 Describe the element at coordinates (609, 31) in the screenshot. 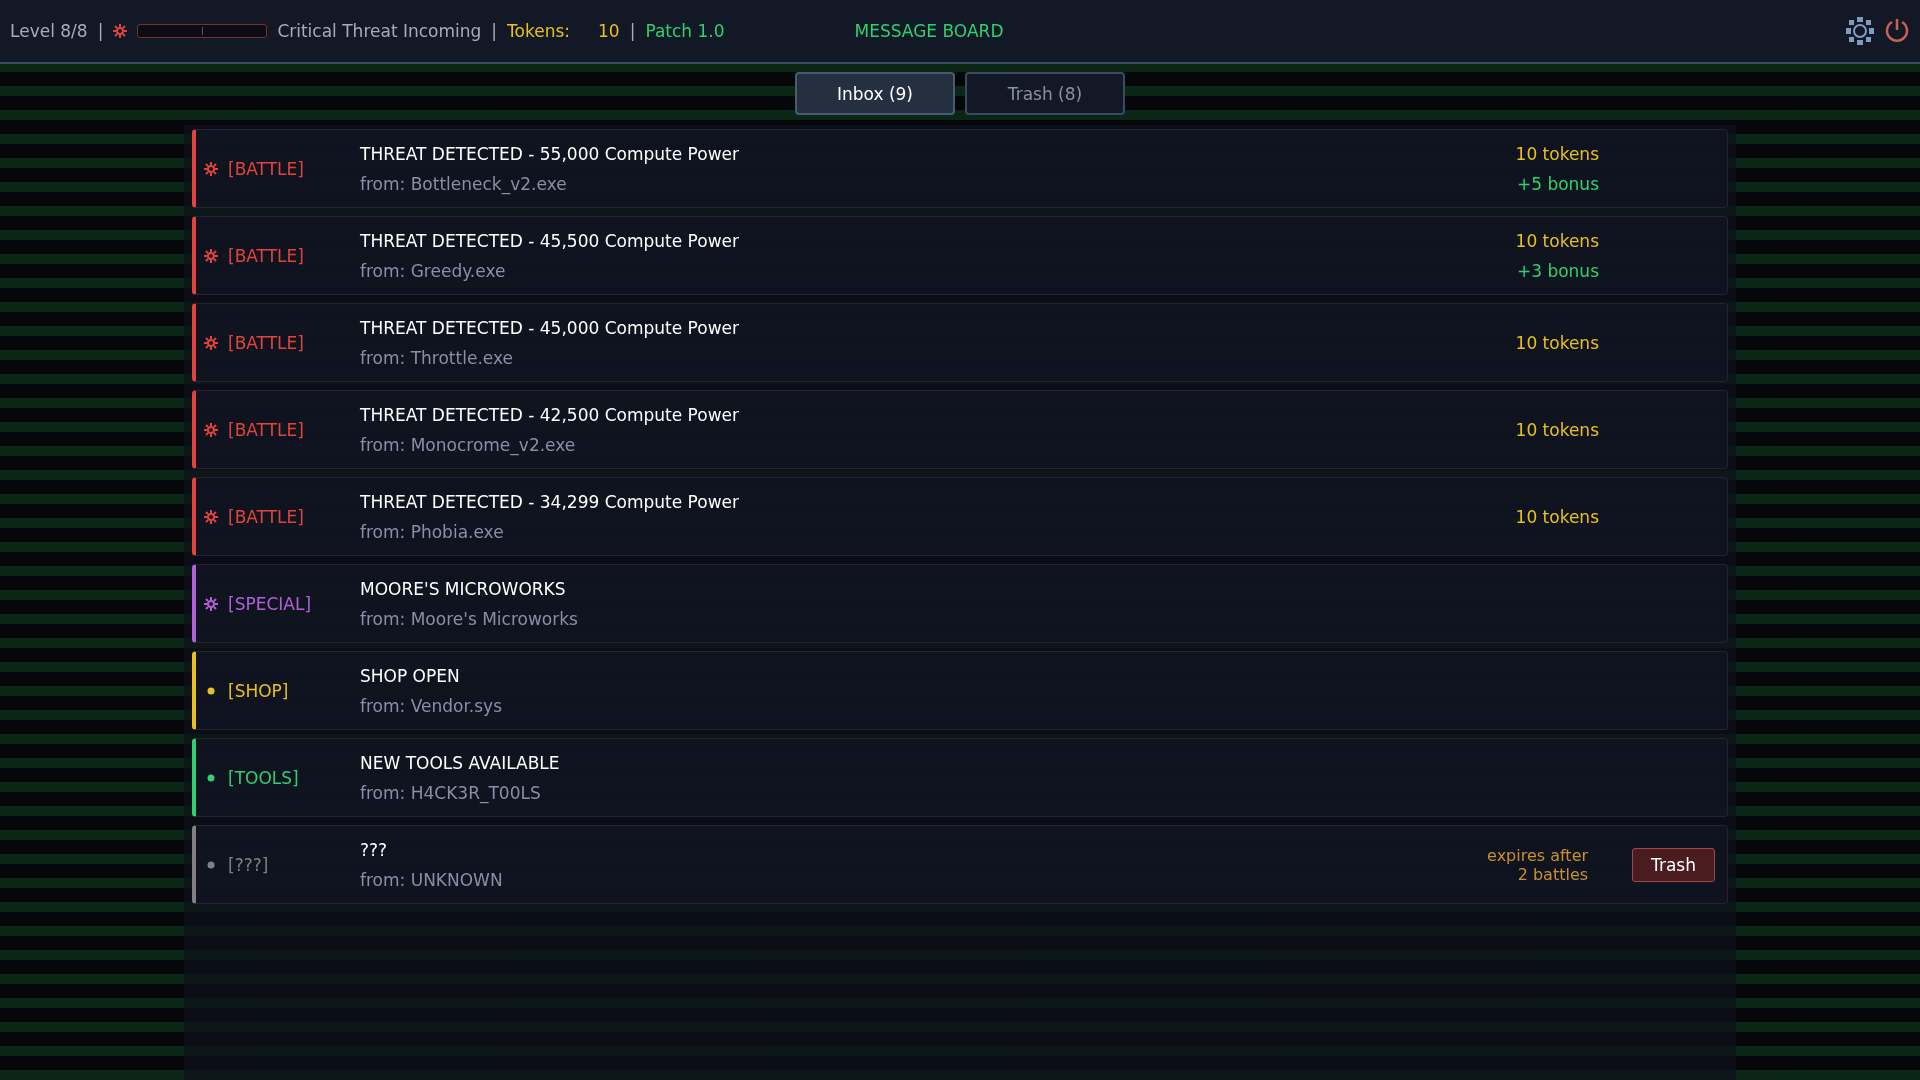

I see `tokens-value: 10` at that location.